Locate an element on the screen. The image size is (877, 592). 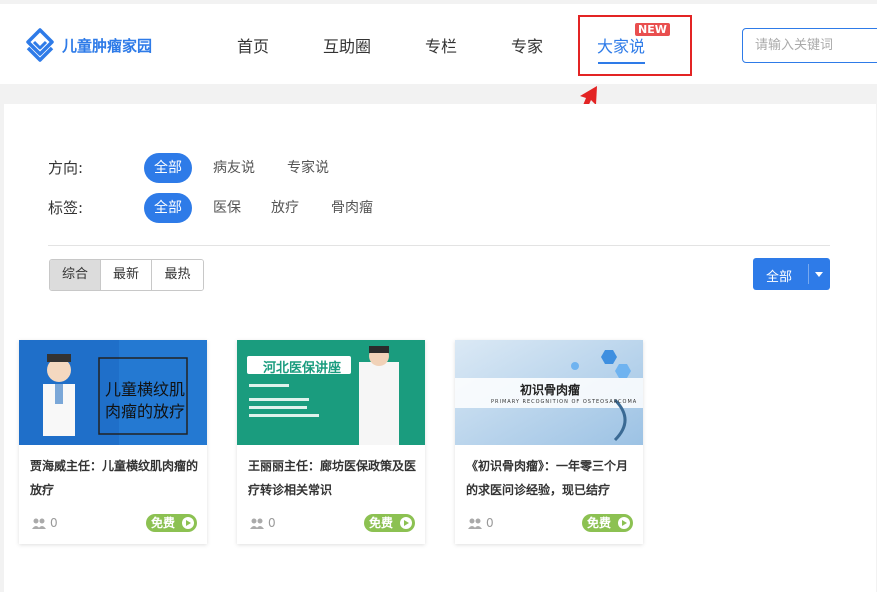
dropdown-separator is located at coordinates (808, 274).